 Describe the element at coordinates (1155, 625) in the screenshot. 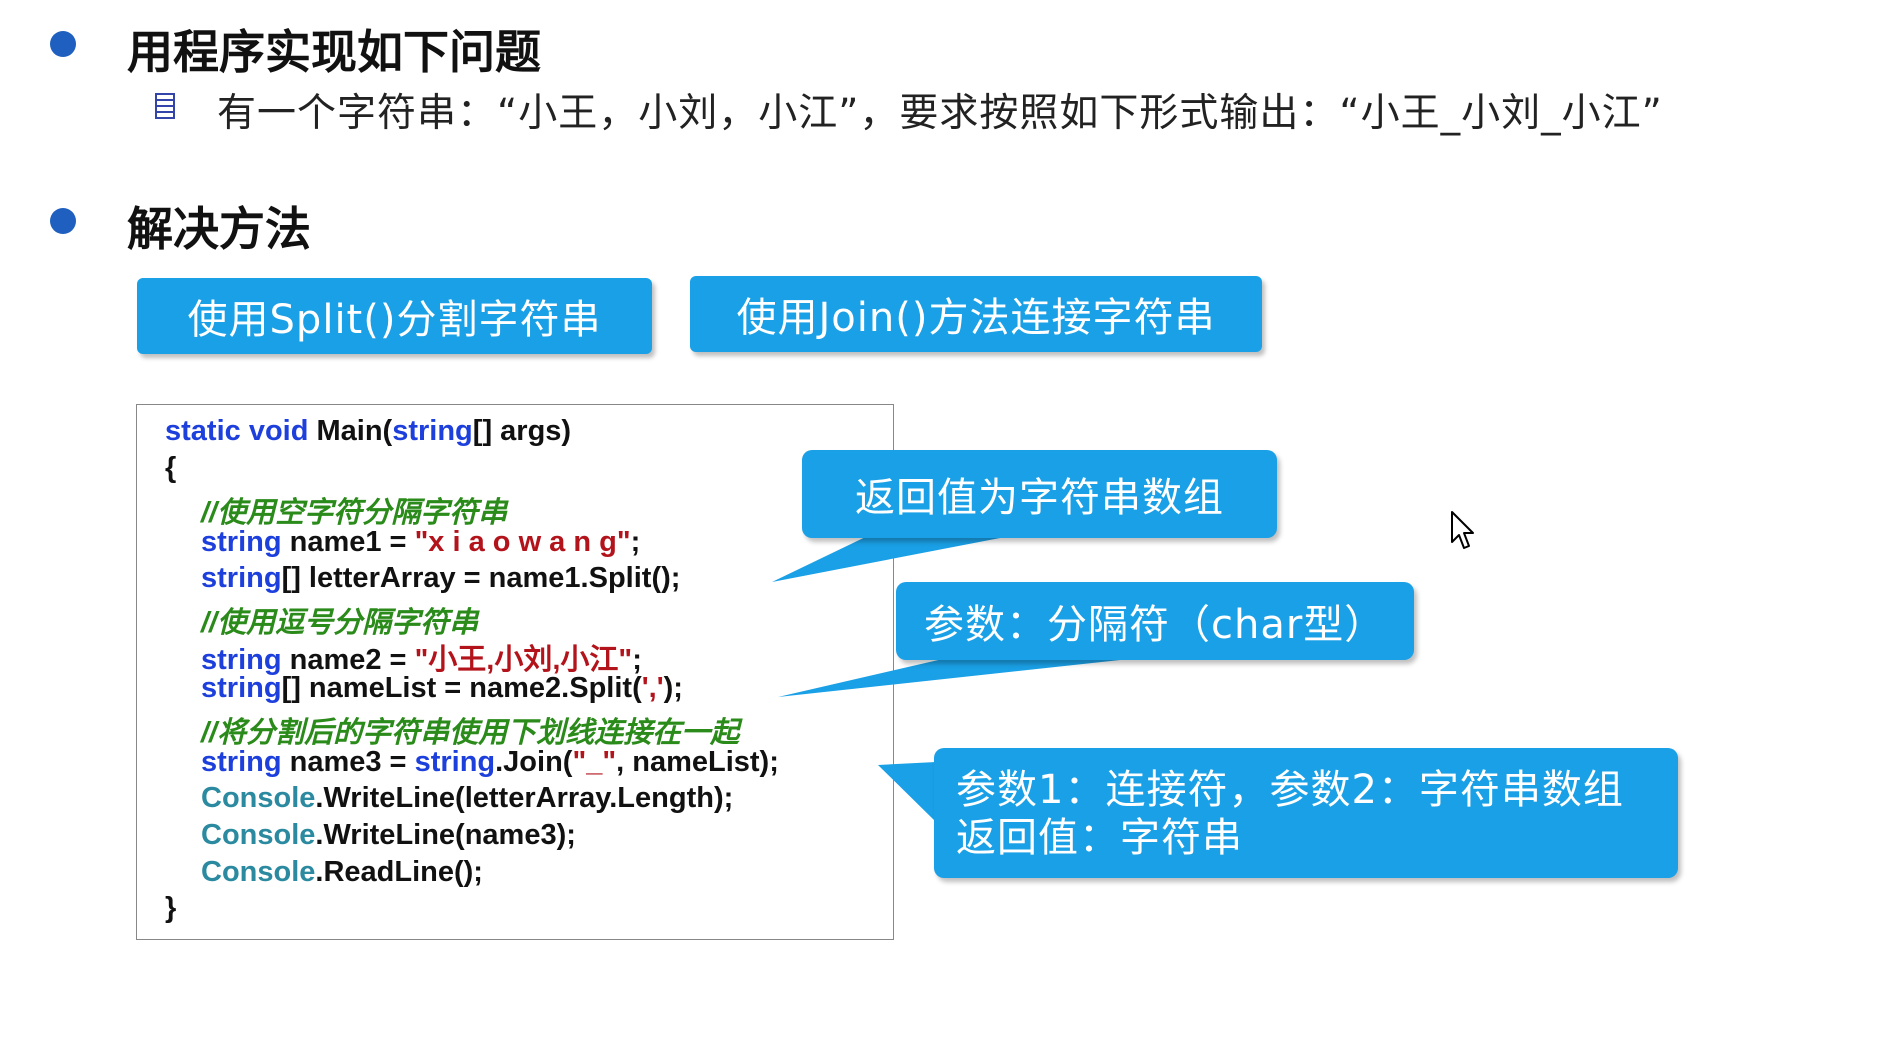

I see `callout-text: 参数：分隔符（char型）` at that location.